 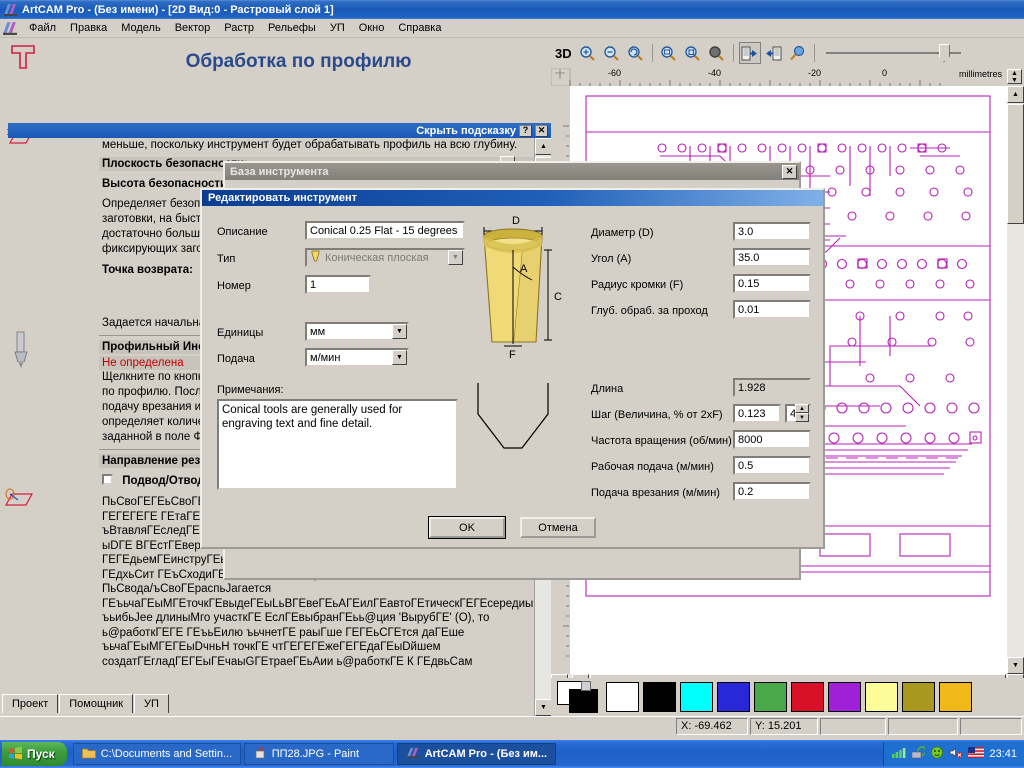 I want to click on taskbar-clock: 23:41, so click(x=1003, y=754).